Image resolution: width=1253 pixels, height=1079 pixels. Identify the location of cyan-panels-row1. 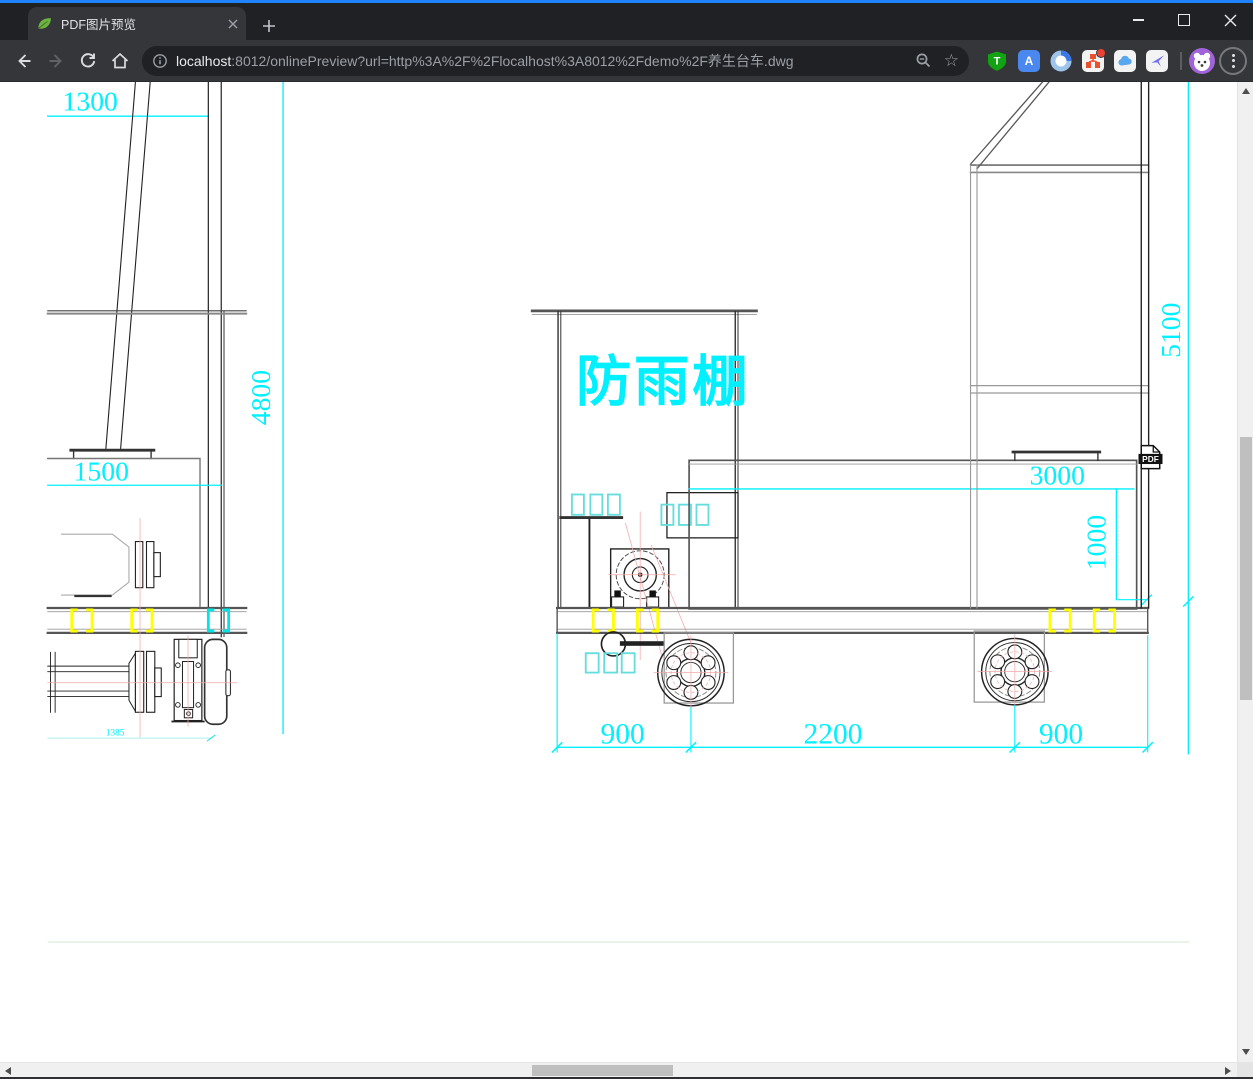
(595, 504).